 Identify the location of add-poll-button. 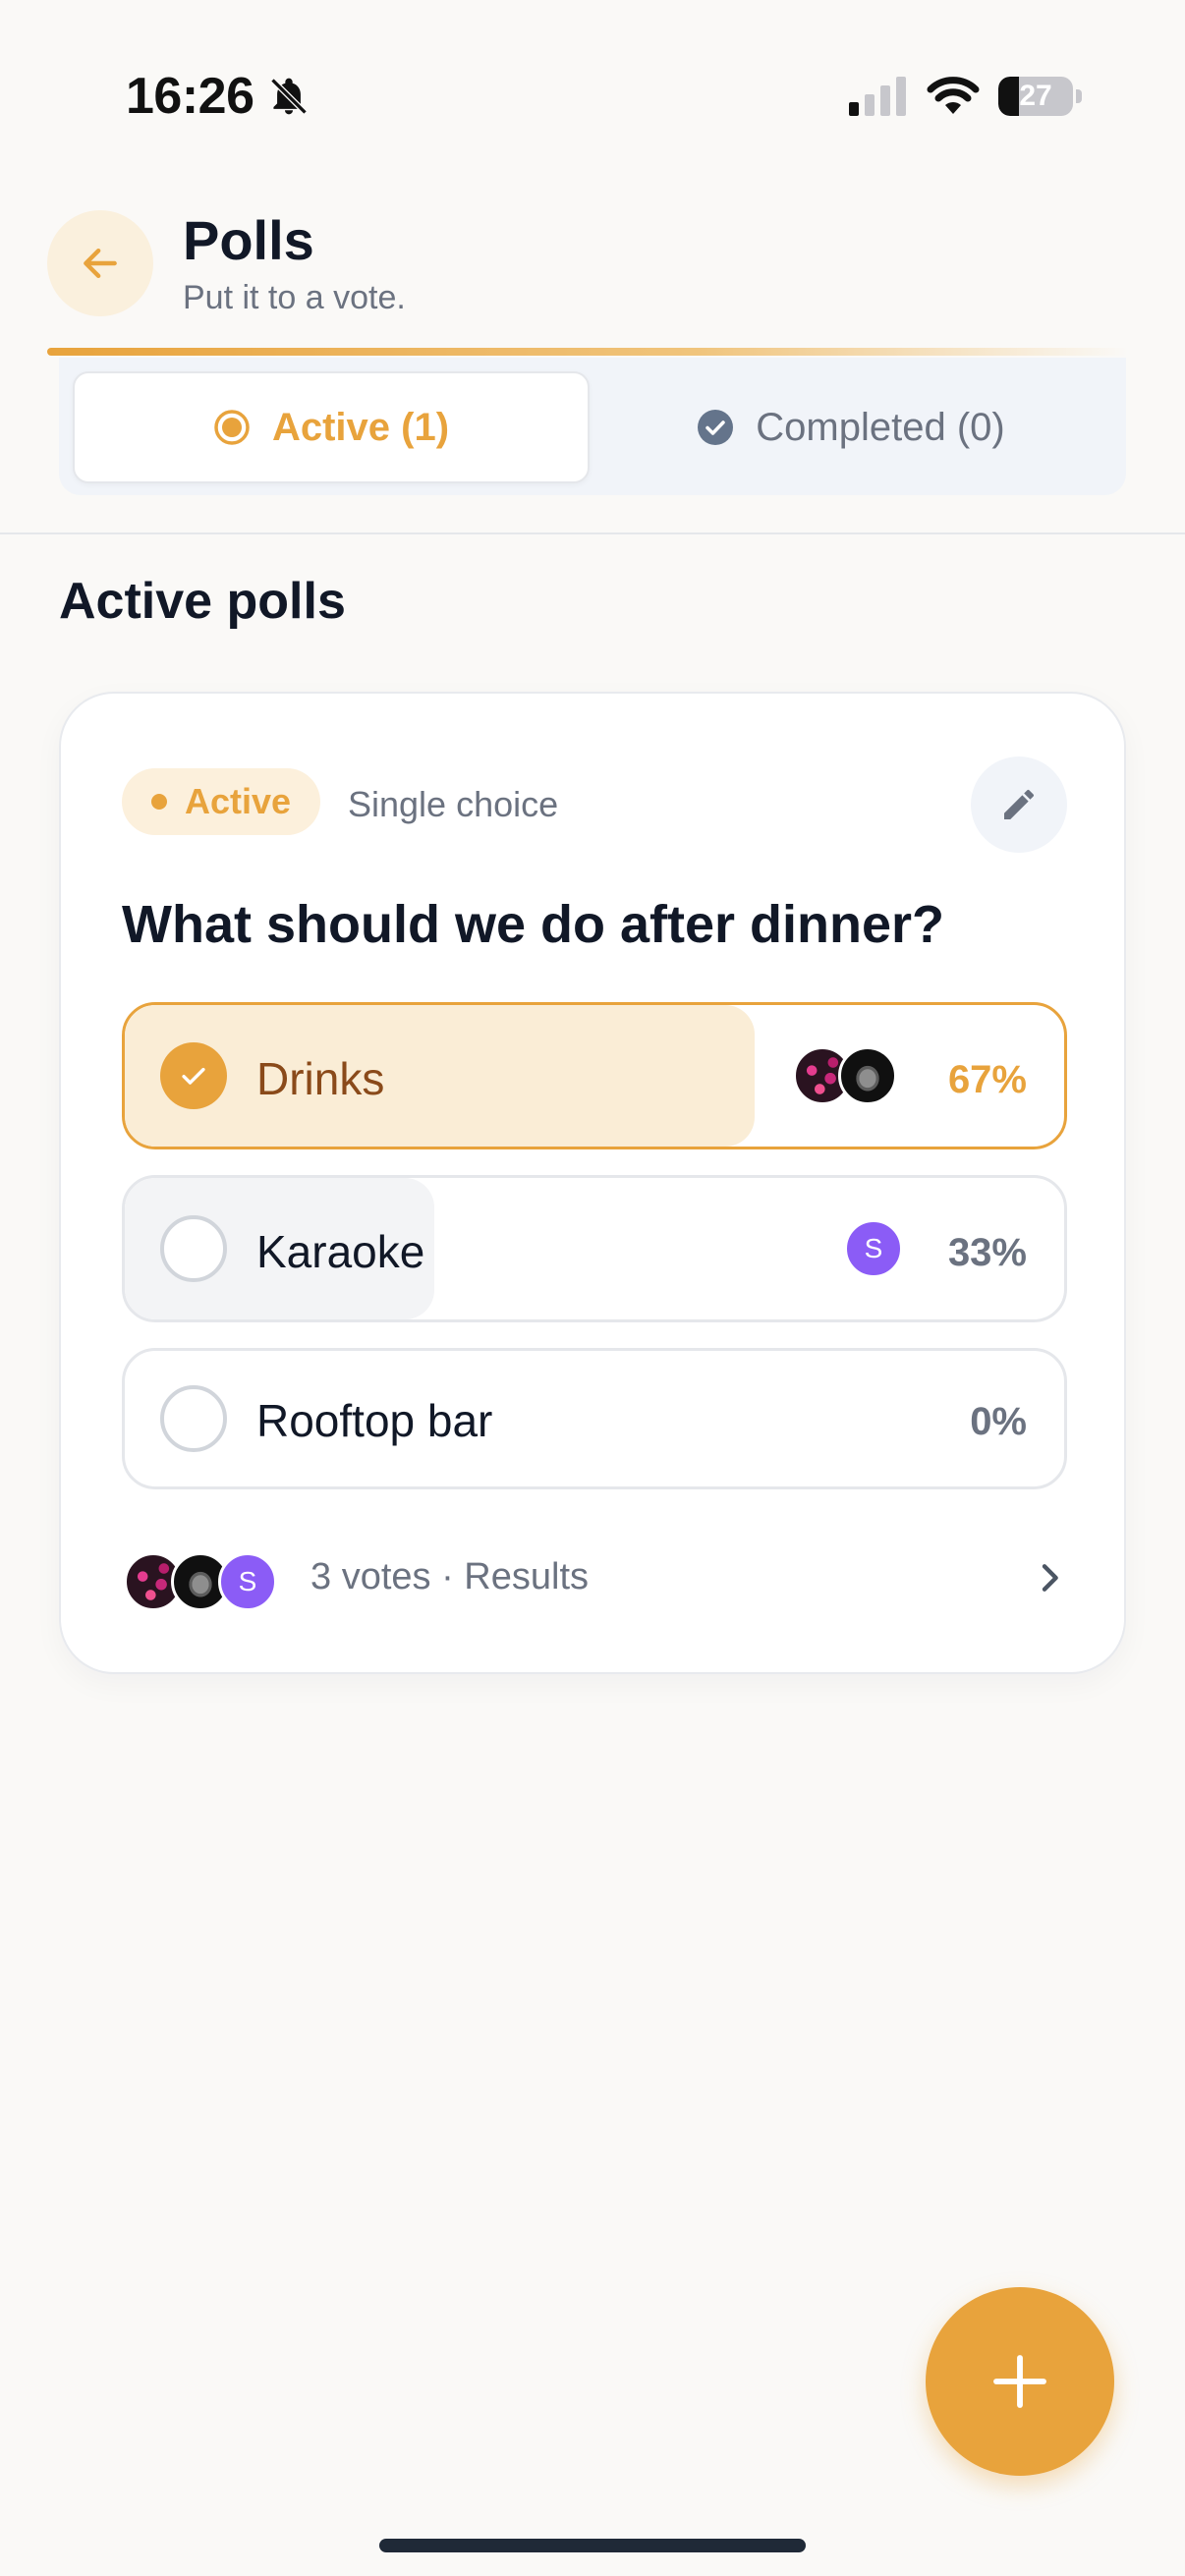
(1020, 2381).